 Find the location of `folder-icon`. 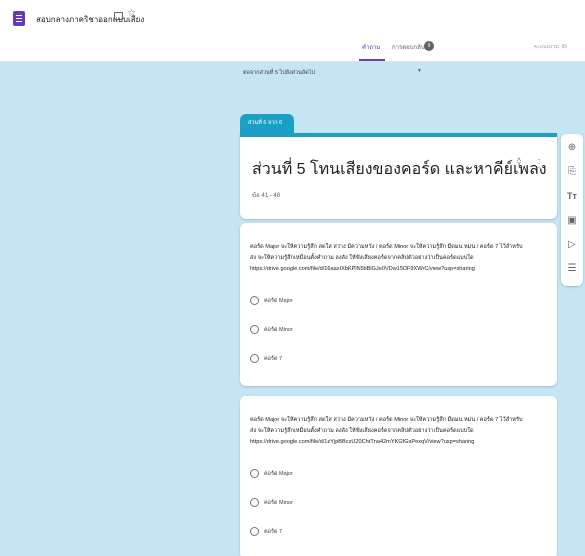

folder-icon is located at coordinates (118, 16).